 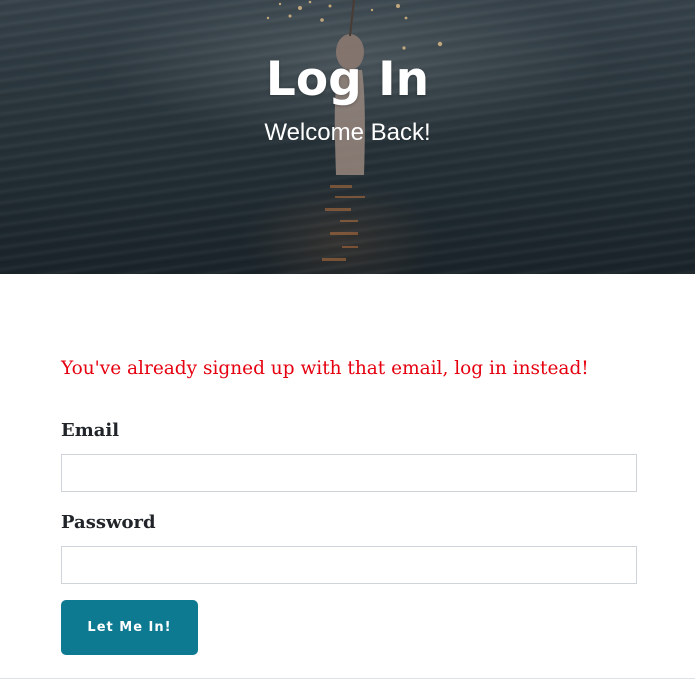 What do you see at coordinates (347, 132) in the screenshot?
I see `page-subtitle: Welcome Back!` at bounding box center [347, 132].